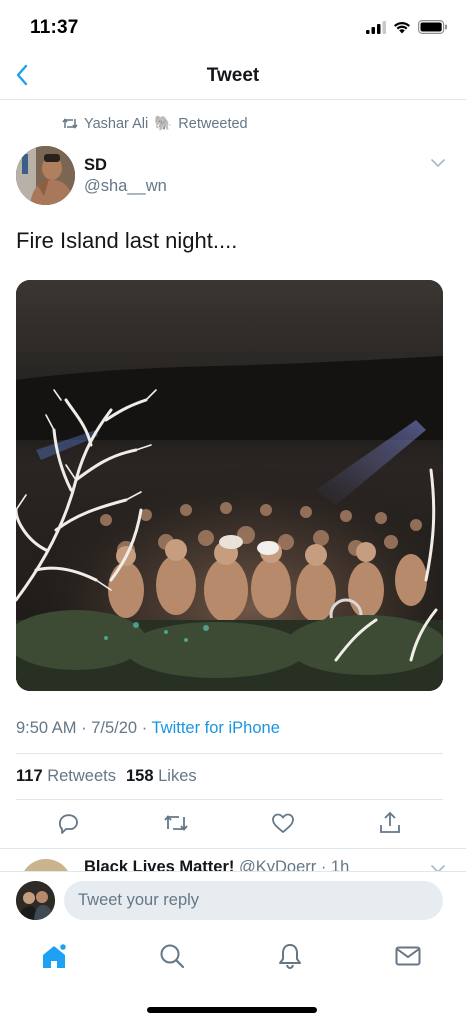 Image resolution: width=466 pixels, height=1023 pixels. What do you see at coordinates (69, 823) in the screenshot?
I see `reply-icon` at bounding box center [69, 823].